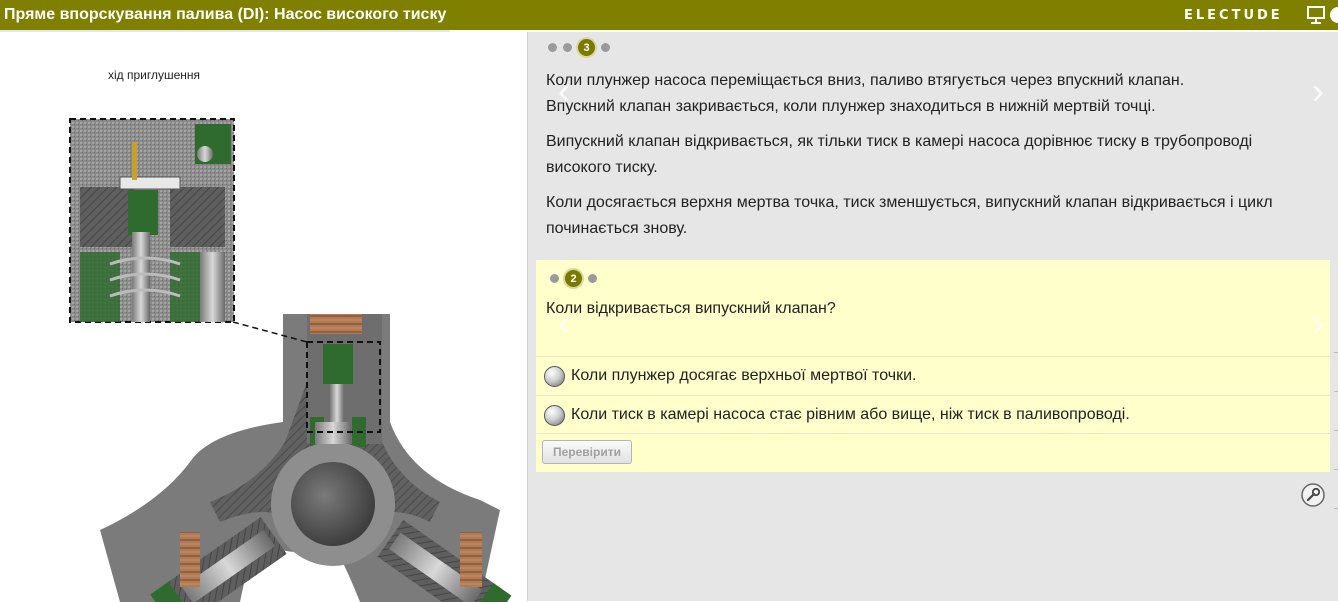  I want to click on quiz-next-arrow-icon: ›, so click(1318, 323).